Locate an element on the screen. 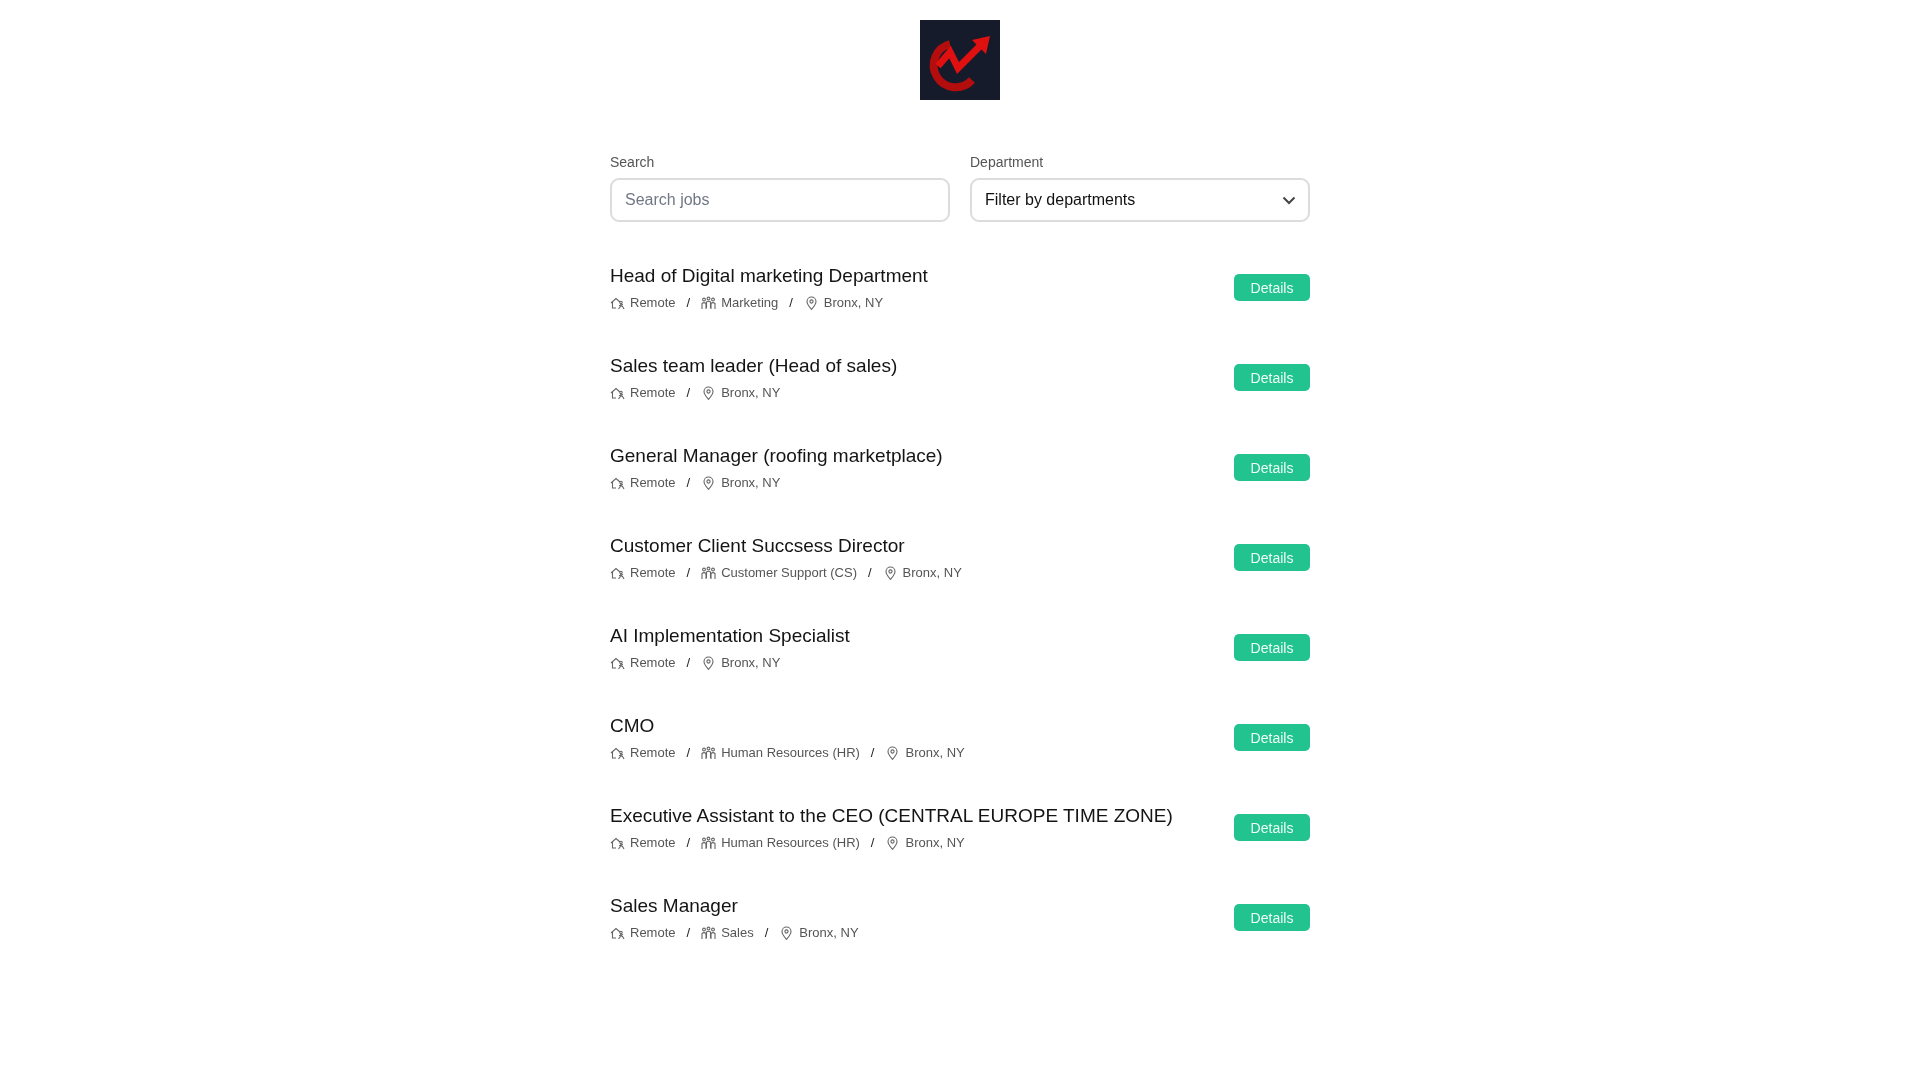  job-title: General Manager (roofing marketplace) is located at coordinates (776, 456).